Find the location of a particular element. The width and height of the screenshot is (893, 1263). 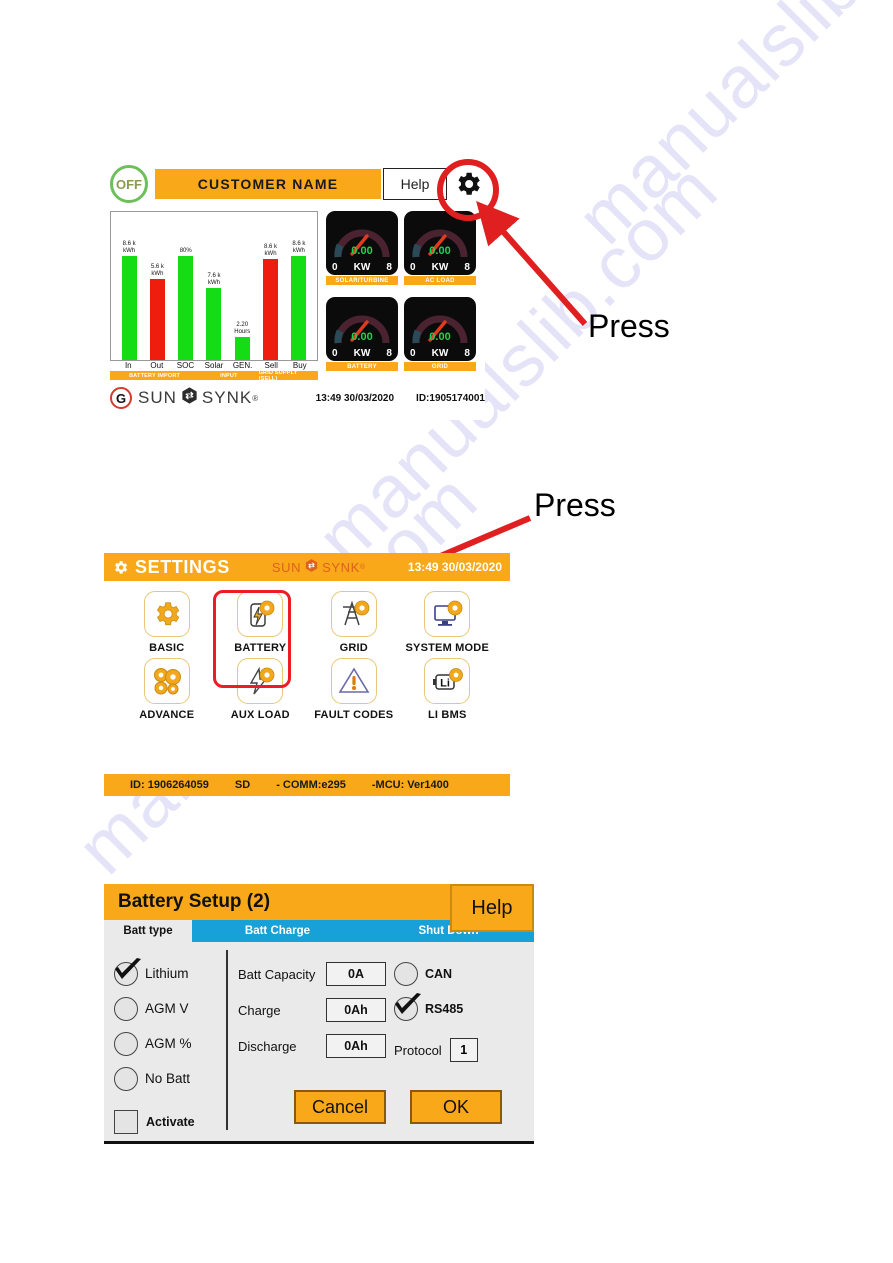

page-title: Battery Setup (2) is located at coordinates (194, 901).